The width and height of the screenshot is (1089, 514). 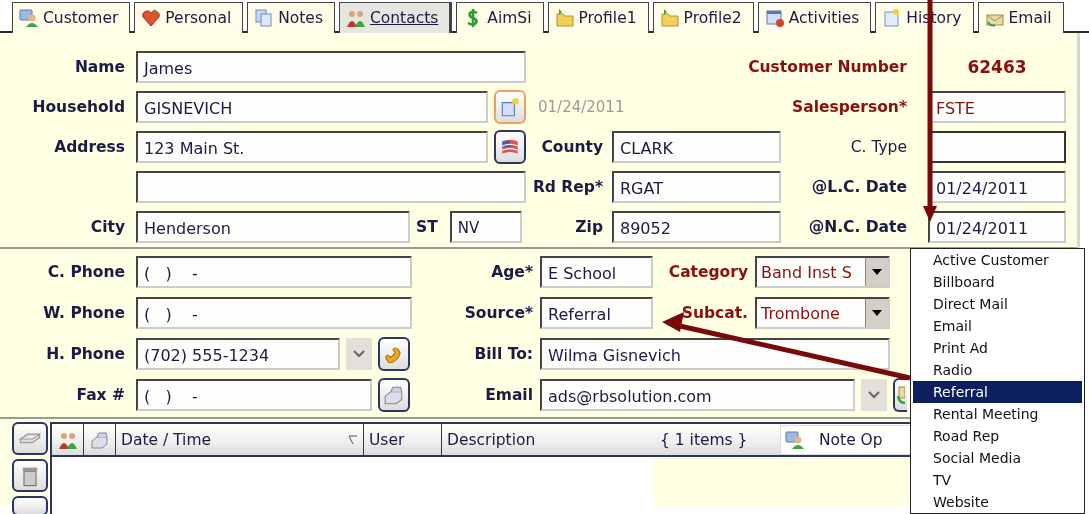 What do you see at coordinates (589, 227) in the screenshot?
I see `field-label: Zip` at bounding box center [589, 227].